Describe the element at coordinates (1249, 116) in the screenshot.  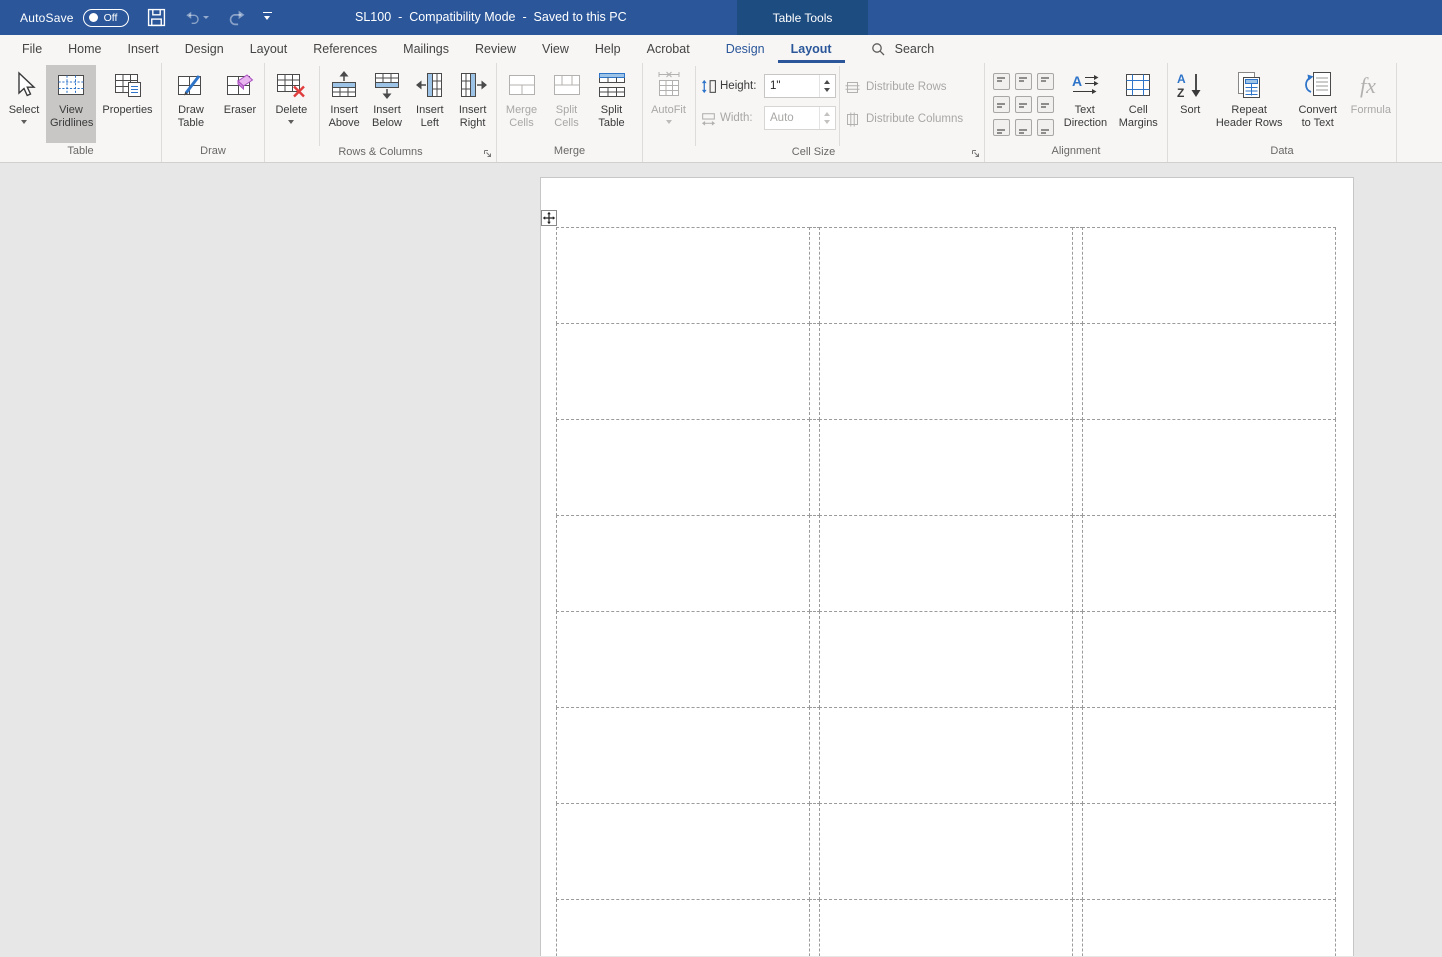
I see `repeat-header-rows-label: Repeat Header Rows` at that location.